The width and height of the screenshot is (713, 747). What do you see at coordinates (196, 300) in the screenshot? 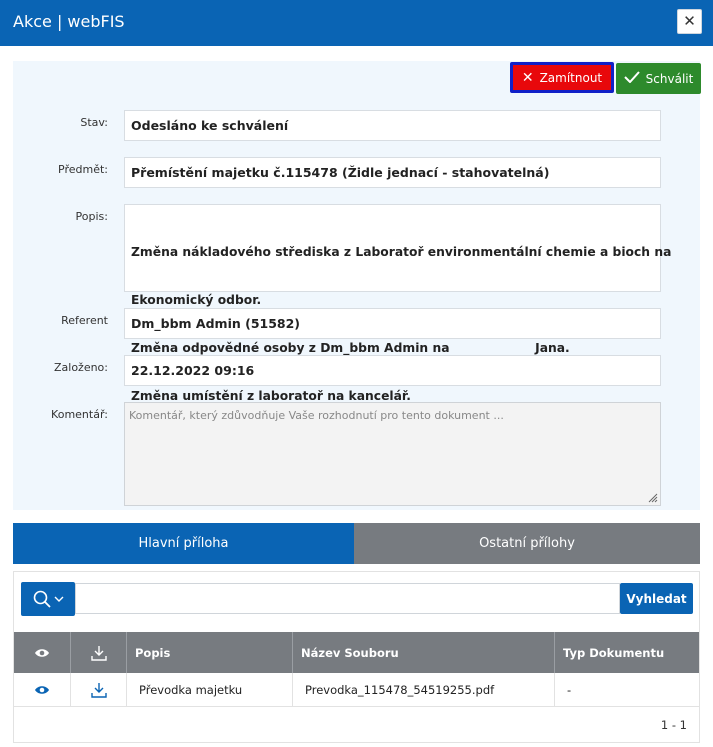
I see `description-line: Ekonomický odbor.` at bounding box center [196, 300].